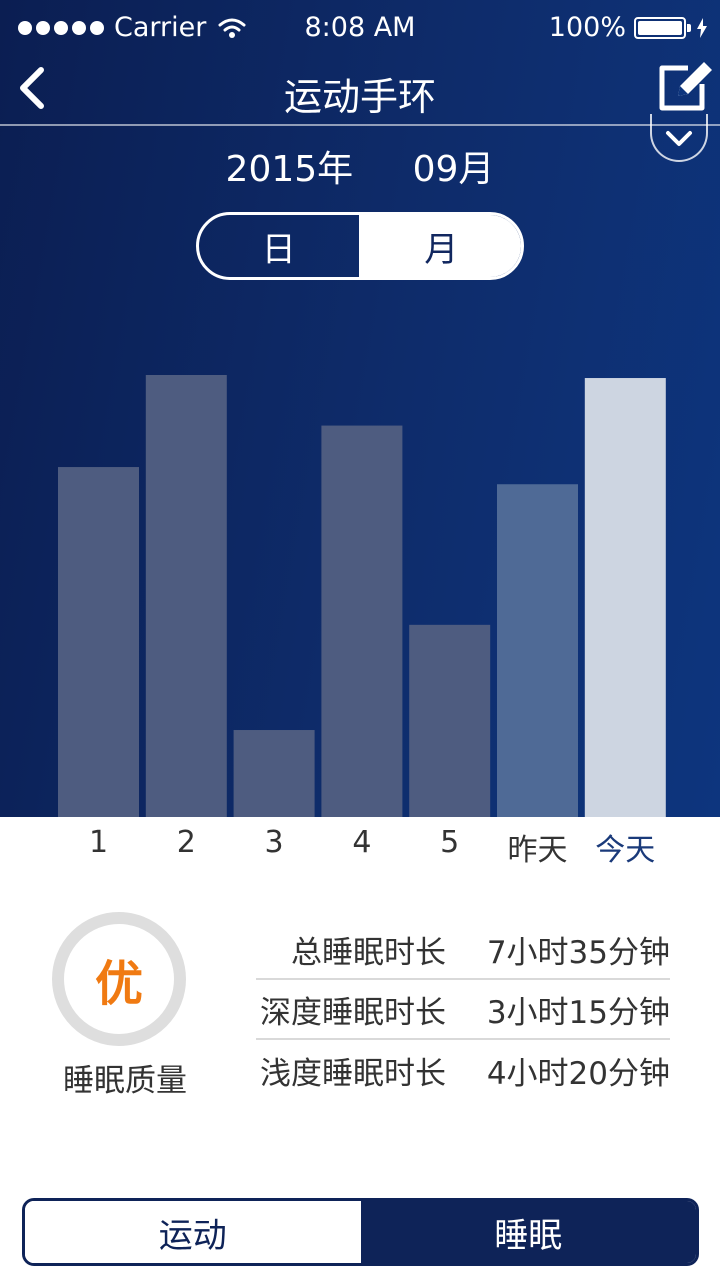 The image size is (720, 1280). Describe the element at coordinates (353, 1012) in the screenshot. I see `stat-label: 深度睡眠时长` at that location.